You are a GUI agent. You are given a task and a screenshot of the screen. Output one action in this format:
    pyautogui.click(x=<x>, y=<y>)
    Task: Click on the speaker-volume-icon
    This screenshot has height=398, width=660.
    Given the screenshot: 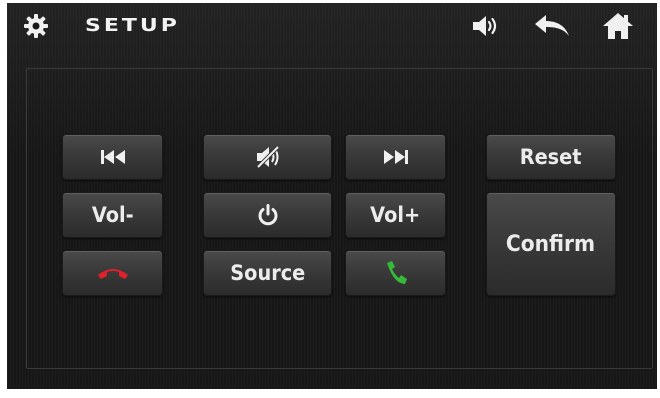 What is the action you would take?
    pyautogui.click(x=485, y=26)
    